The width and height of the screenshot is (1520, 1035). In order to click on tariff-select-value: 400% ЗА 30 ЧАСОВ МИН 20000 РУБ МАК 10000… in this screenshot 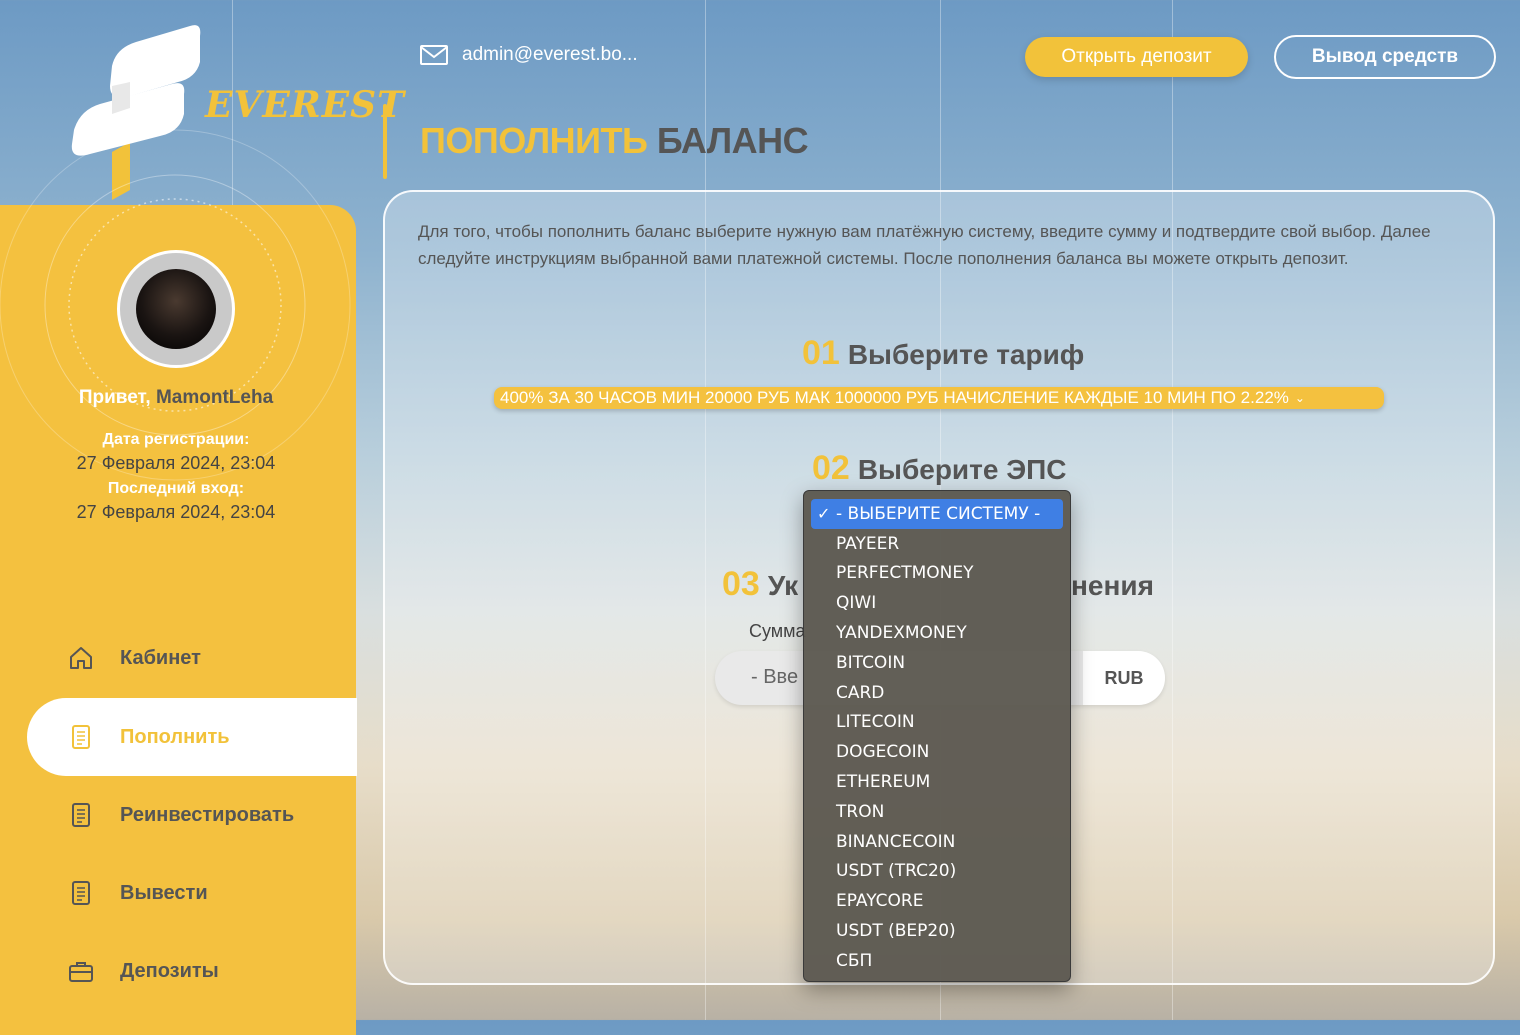, I will do `click(894, 397)`.